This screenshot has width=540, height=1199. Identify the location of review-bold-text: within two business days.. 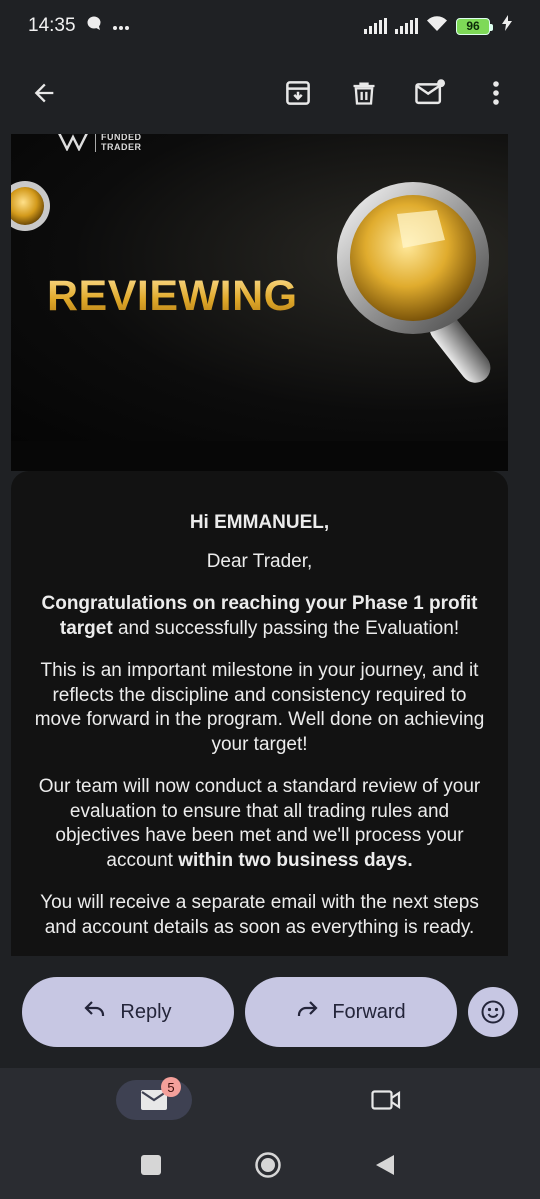
(295, 860).